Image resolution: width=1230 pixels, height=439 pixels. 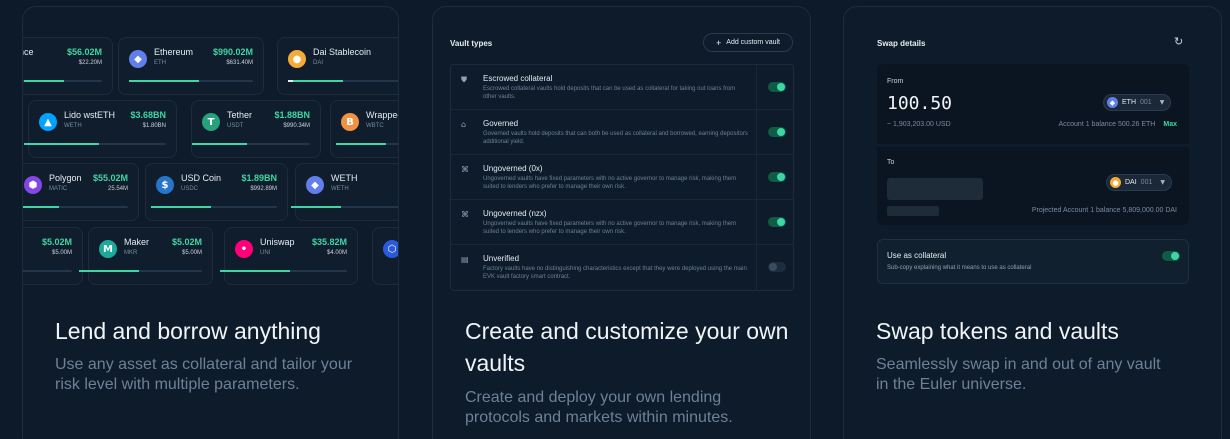 What do you see at coordinates (81, 192) in the screenshot?
I see `asset-tile: ⬢ Polygon MATIC $55.02M 25.54M` at bounding box center [81, 192].